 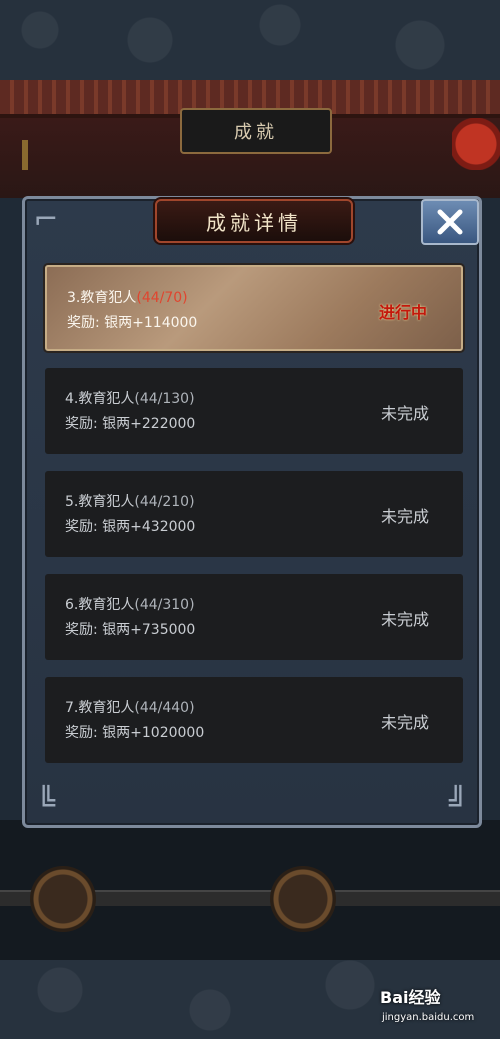 What do you see at coordinates (428, 1017) in the screenshot?
I see `watermark-url: jingyan.baidu.com` at bounding box center [428, 1017].